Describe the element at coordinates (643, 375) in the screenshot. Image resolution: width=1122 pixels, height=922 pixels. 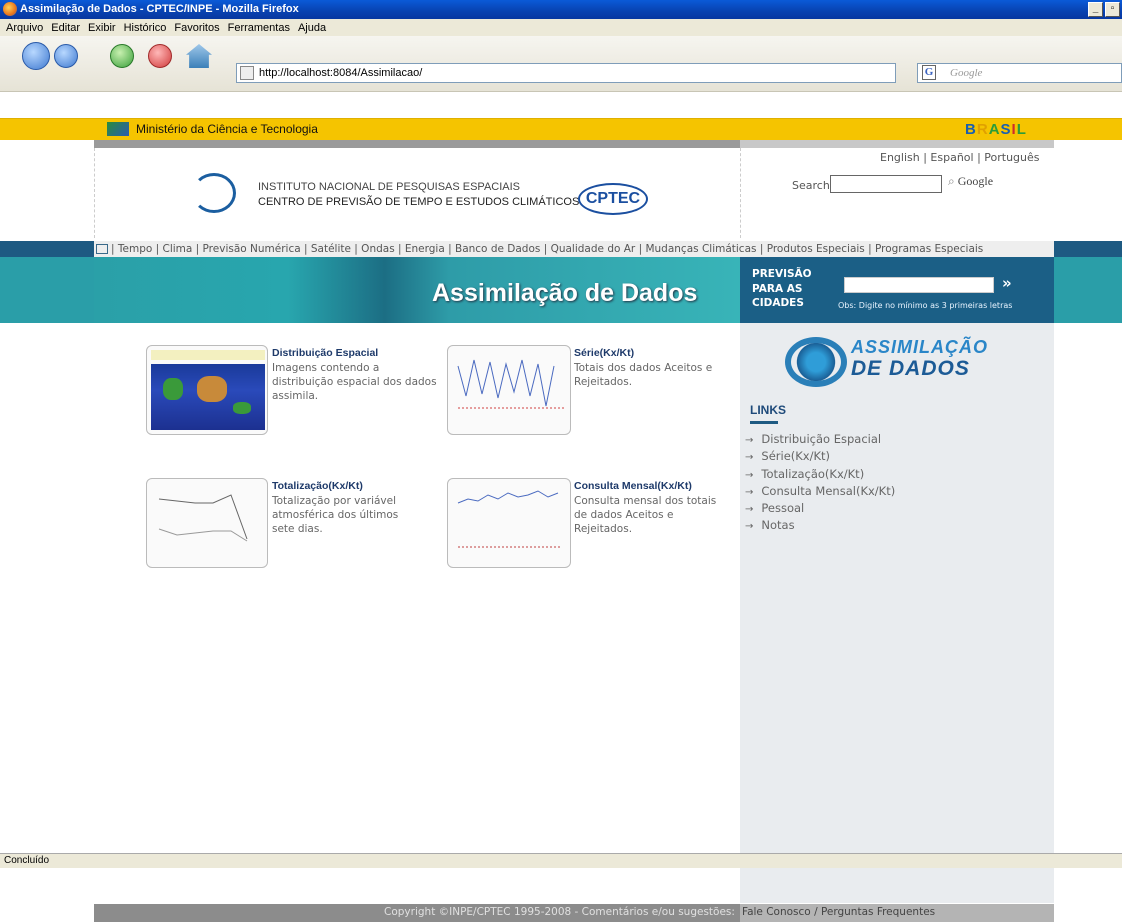
I see `card-desc-serie: Totais dos dados Aceitos e Rejeitados.` at that location.